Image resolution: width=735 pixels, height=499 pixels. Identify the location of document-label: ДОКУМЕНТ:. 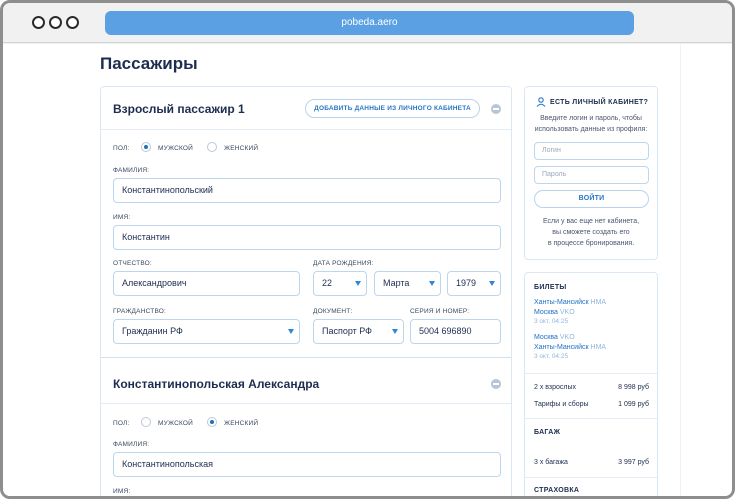
(333, 311).